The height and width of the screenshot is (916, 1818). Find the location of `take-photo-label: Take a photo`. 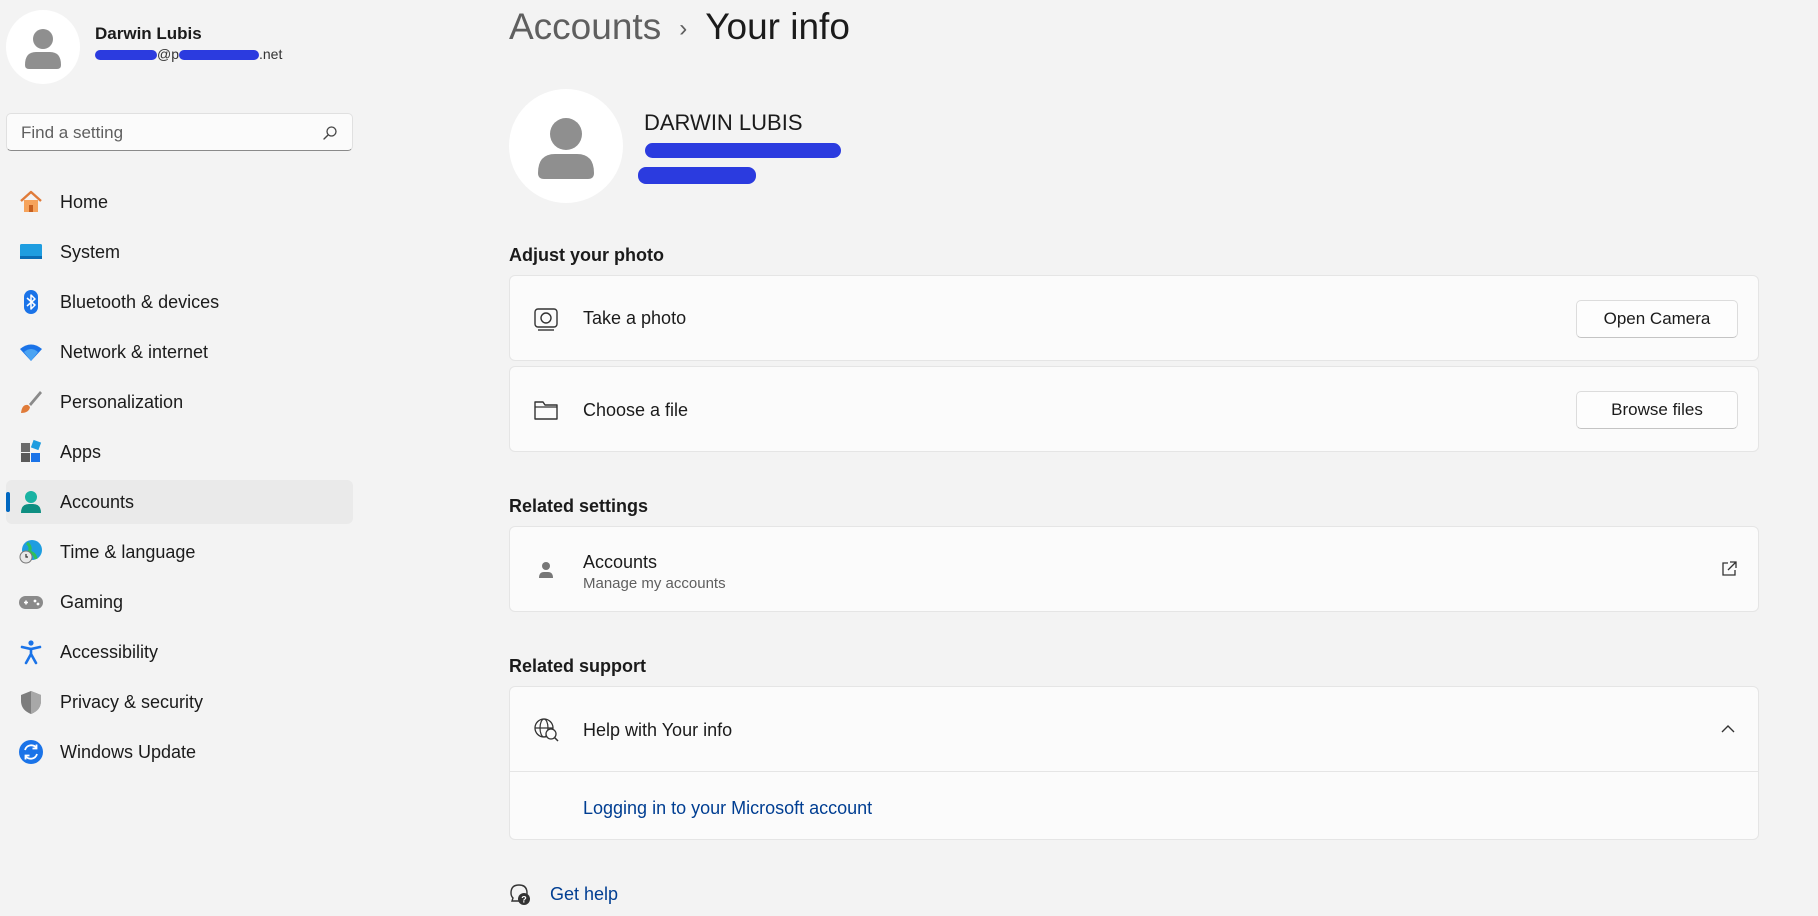

take-photo-label: Take a photo is located at coordinates (635, 318).